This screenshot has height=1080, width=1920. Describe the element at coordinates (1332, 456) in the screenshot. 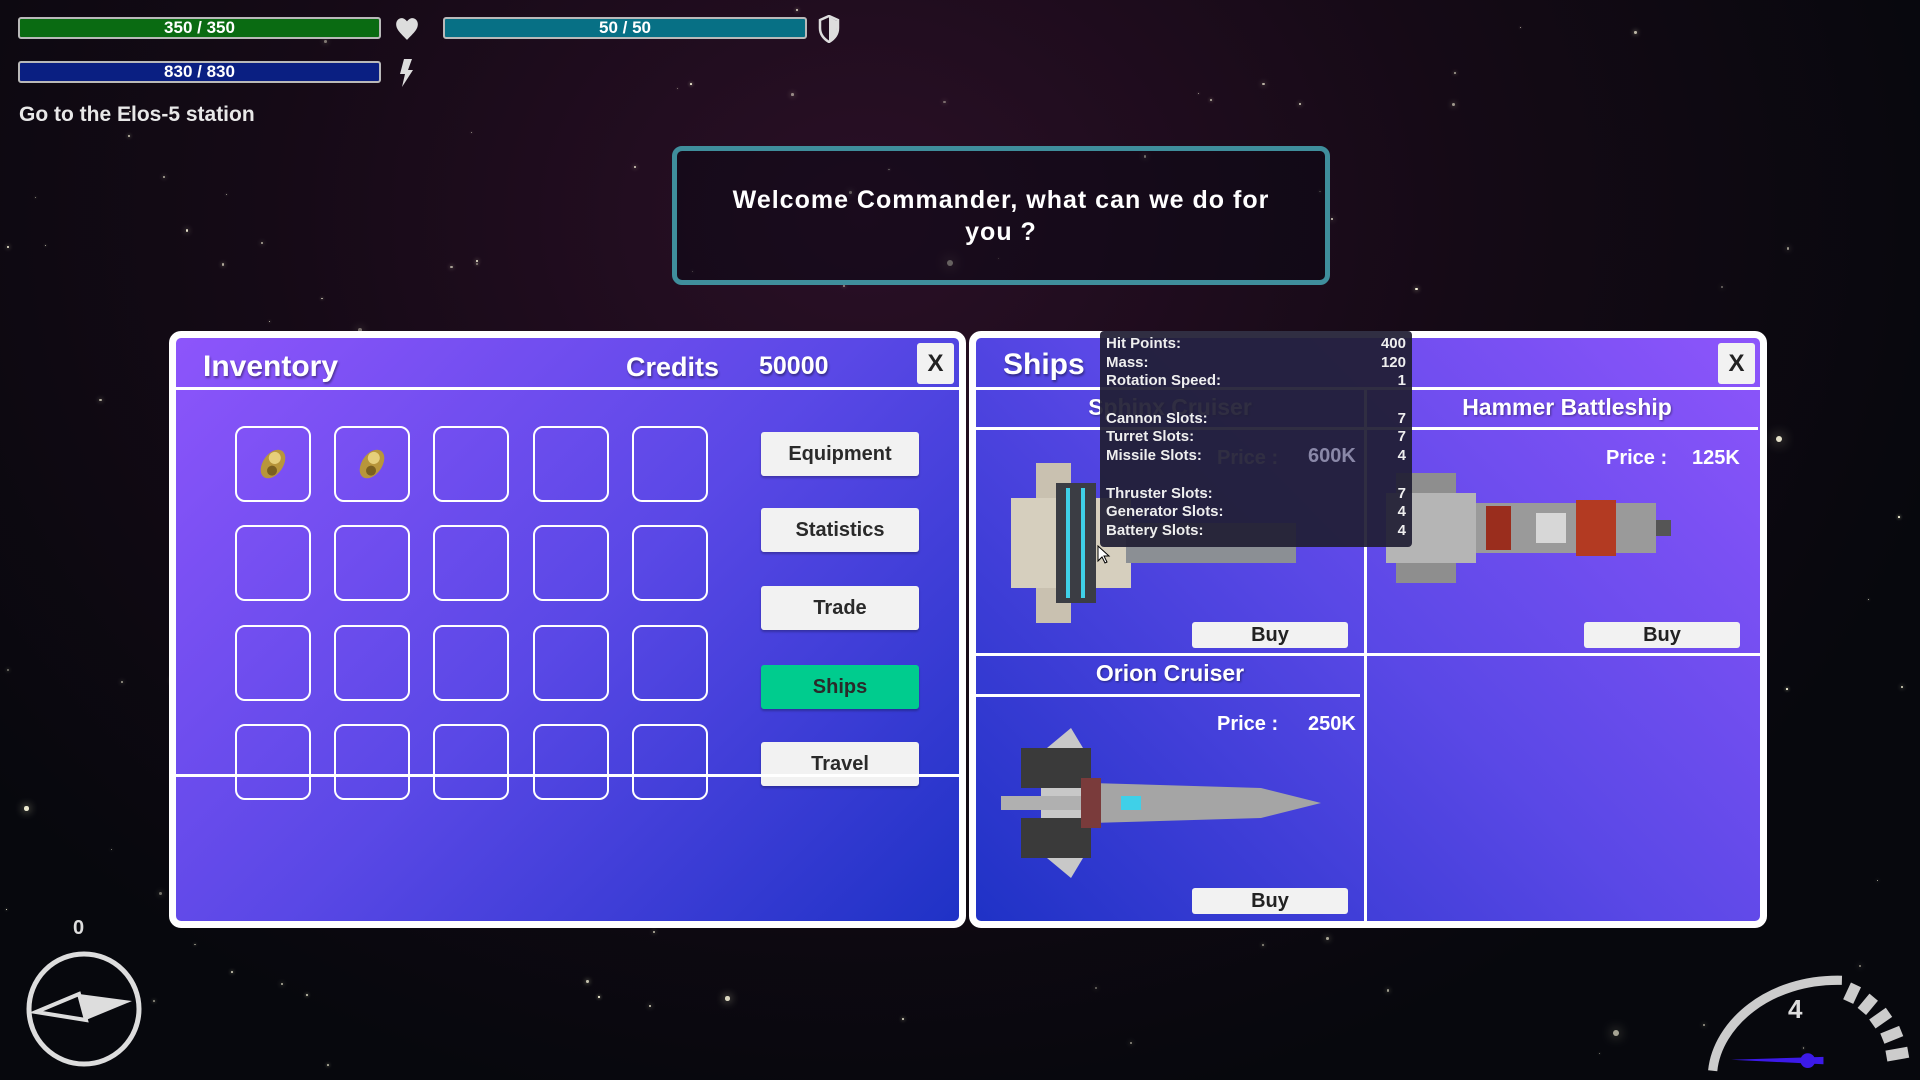

I see `ship-price: 600K` at that location.